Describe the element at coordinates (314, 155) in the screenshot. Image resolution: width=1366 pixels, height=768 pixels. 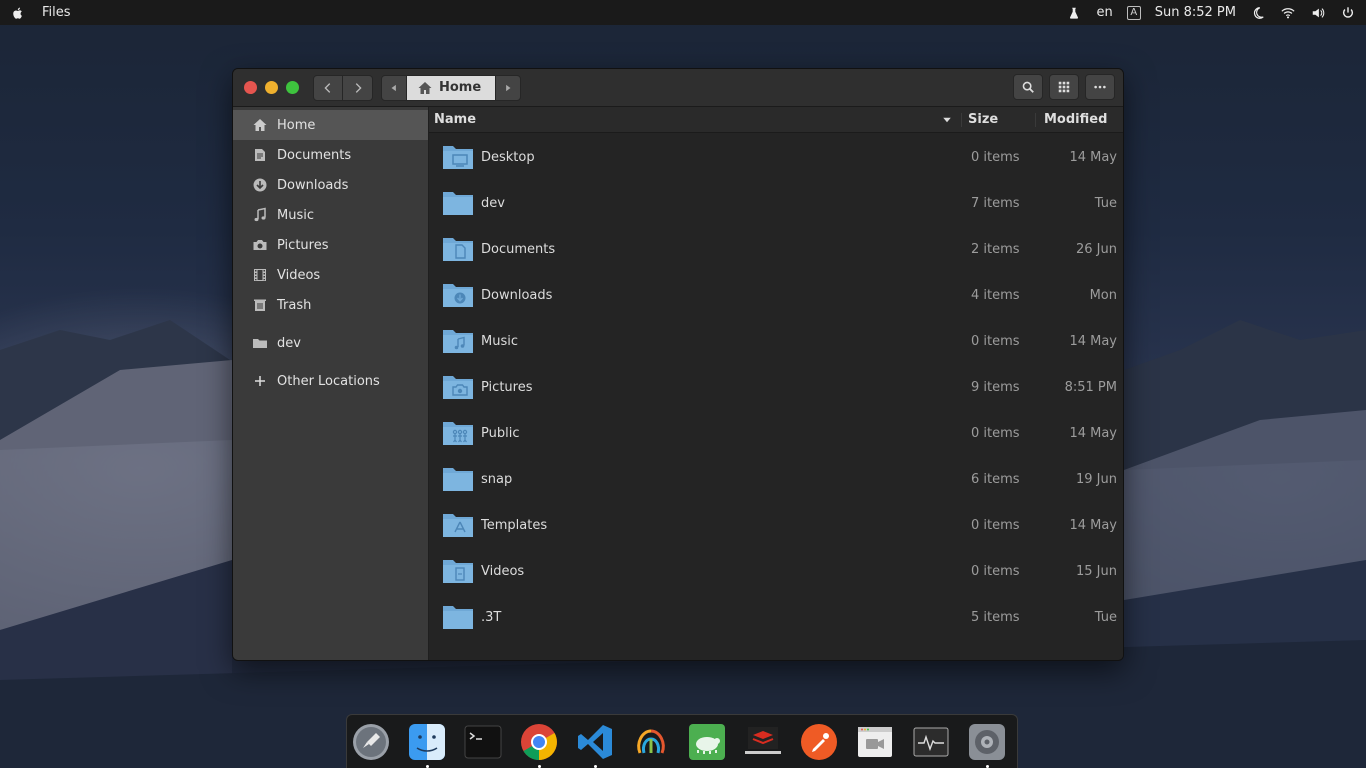
I see `sidebar-item-label: Documents` at that location.